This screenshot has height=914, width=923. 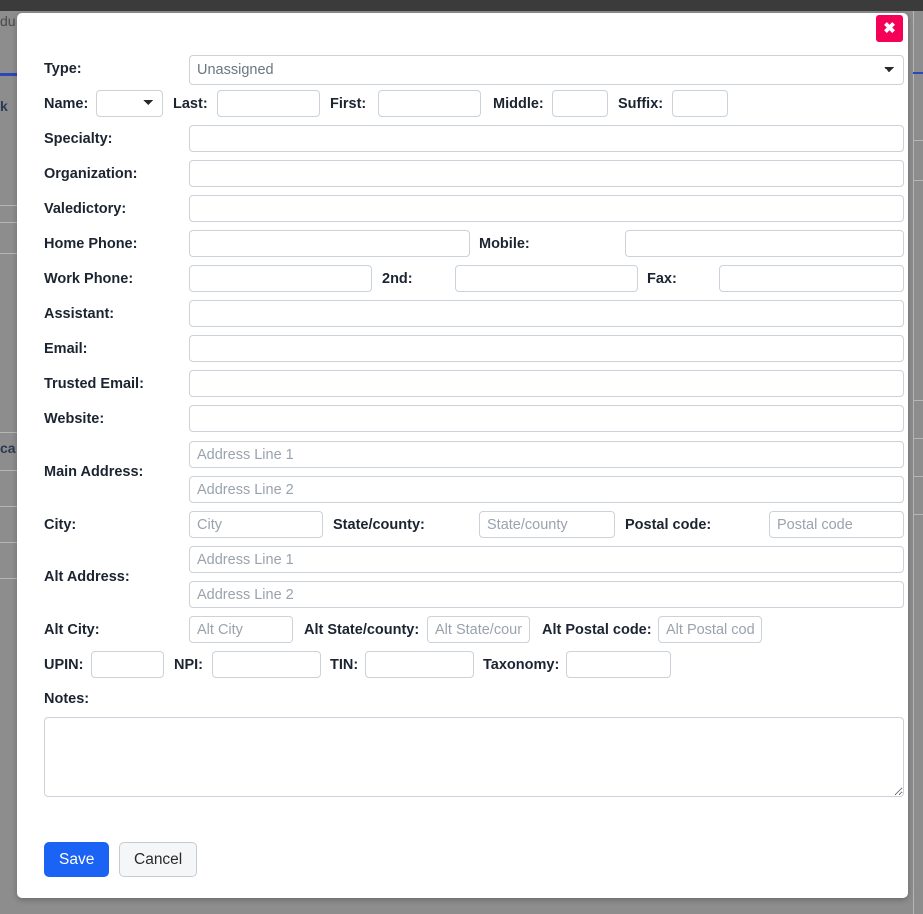 I want to click on specialty-input, so click(x=546, y=138).